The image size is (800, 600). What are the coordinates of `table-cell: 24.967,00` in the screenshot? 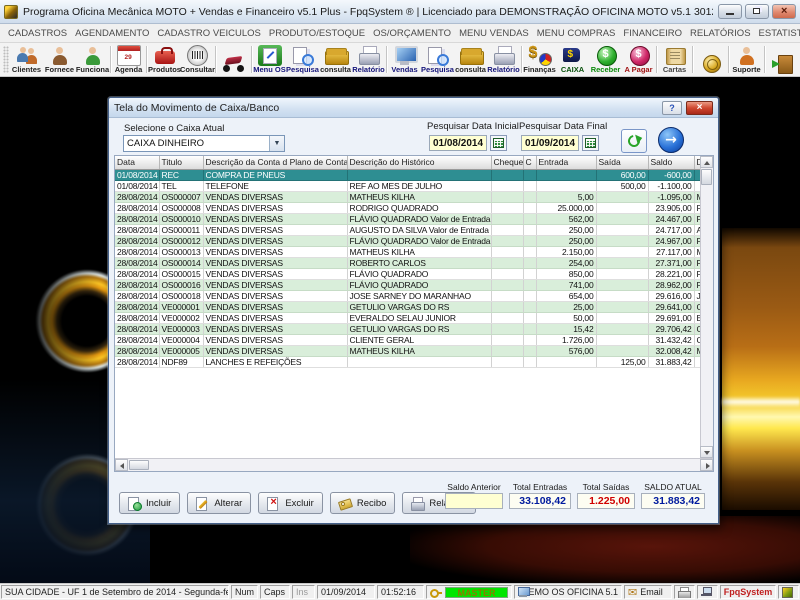 It's located at (671, 241).